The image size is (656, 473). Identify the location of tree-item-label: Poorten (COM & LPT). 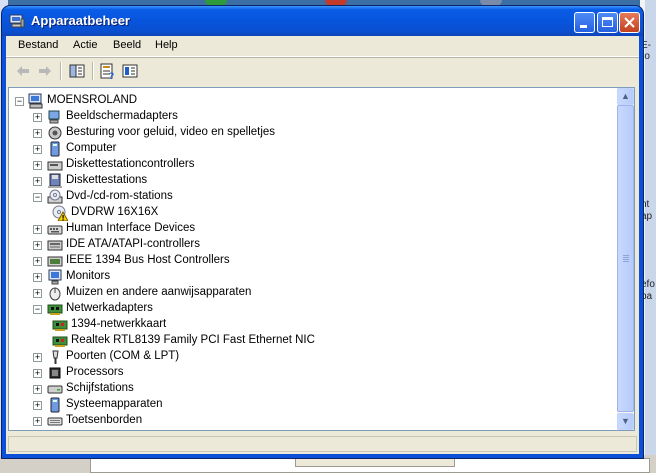
(123, 356).